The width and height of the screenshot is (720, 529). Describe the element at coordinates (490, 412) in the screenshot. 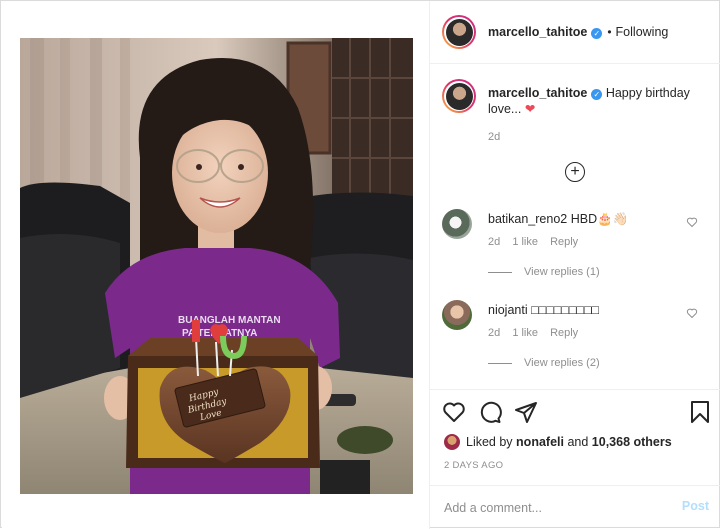

I see `comment-icon` at that location.